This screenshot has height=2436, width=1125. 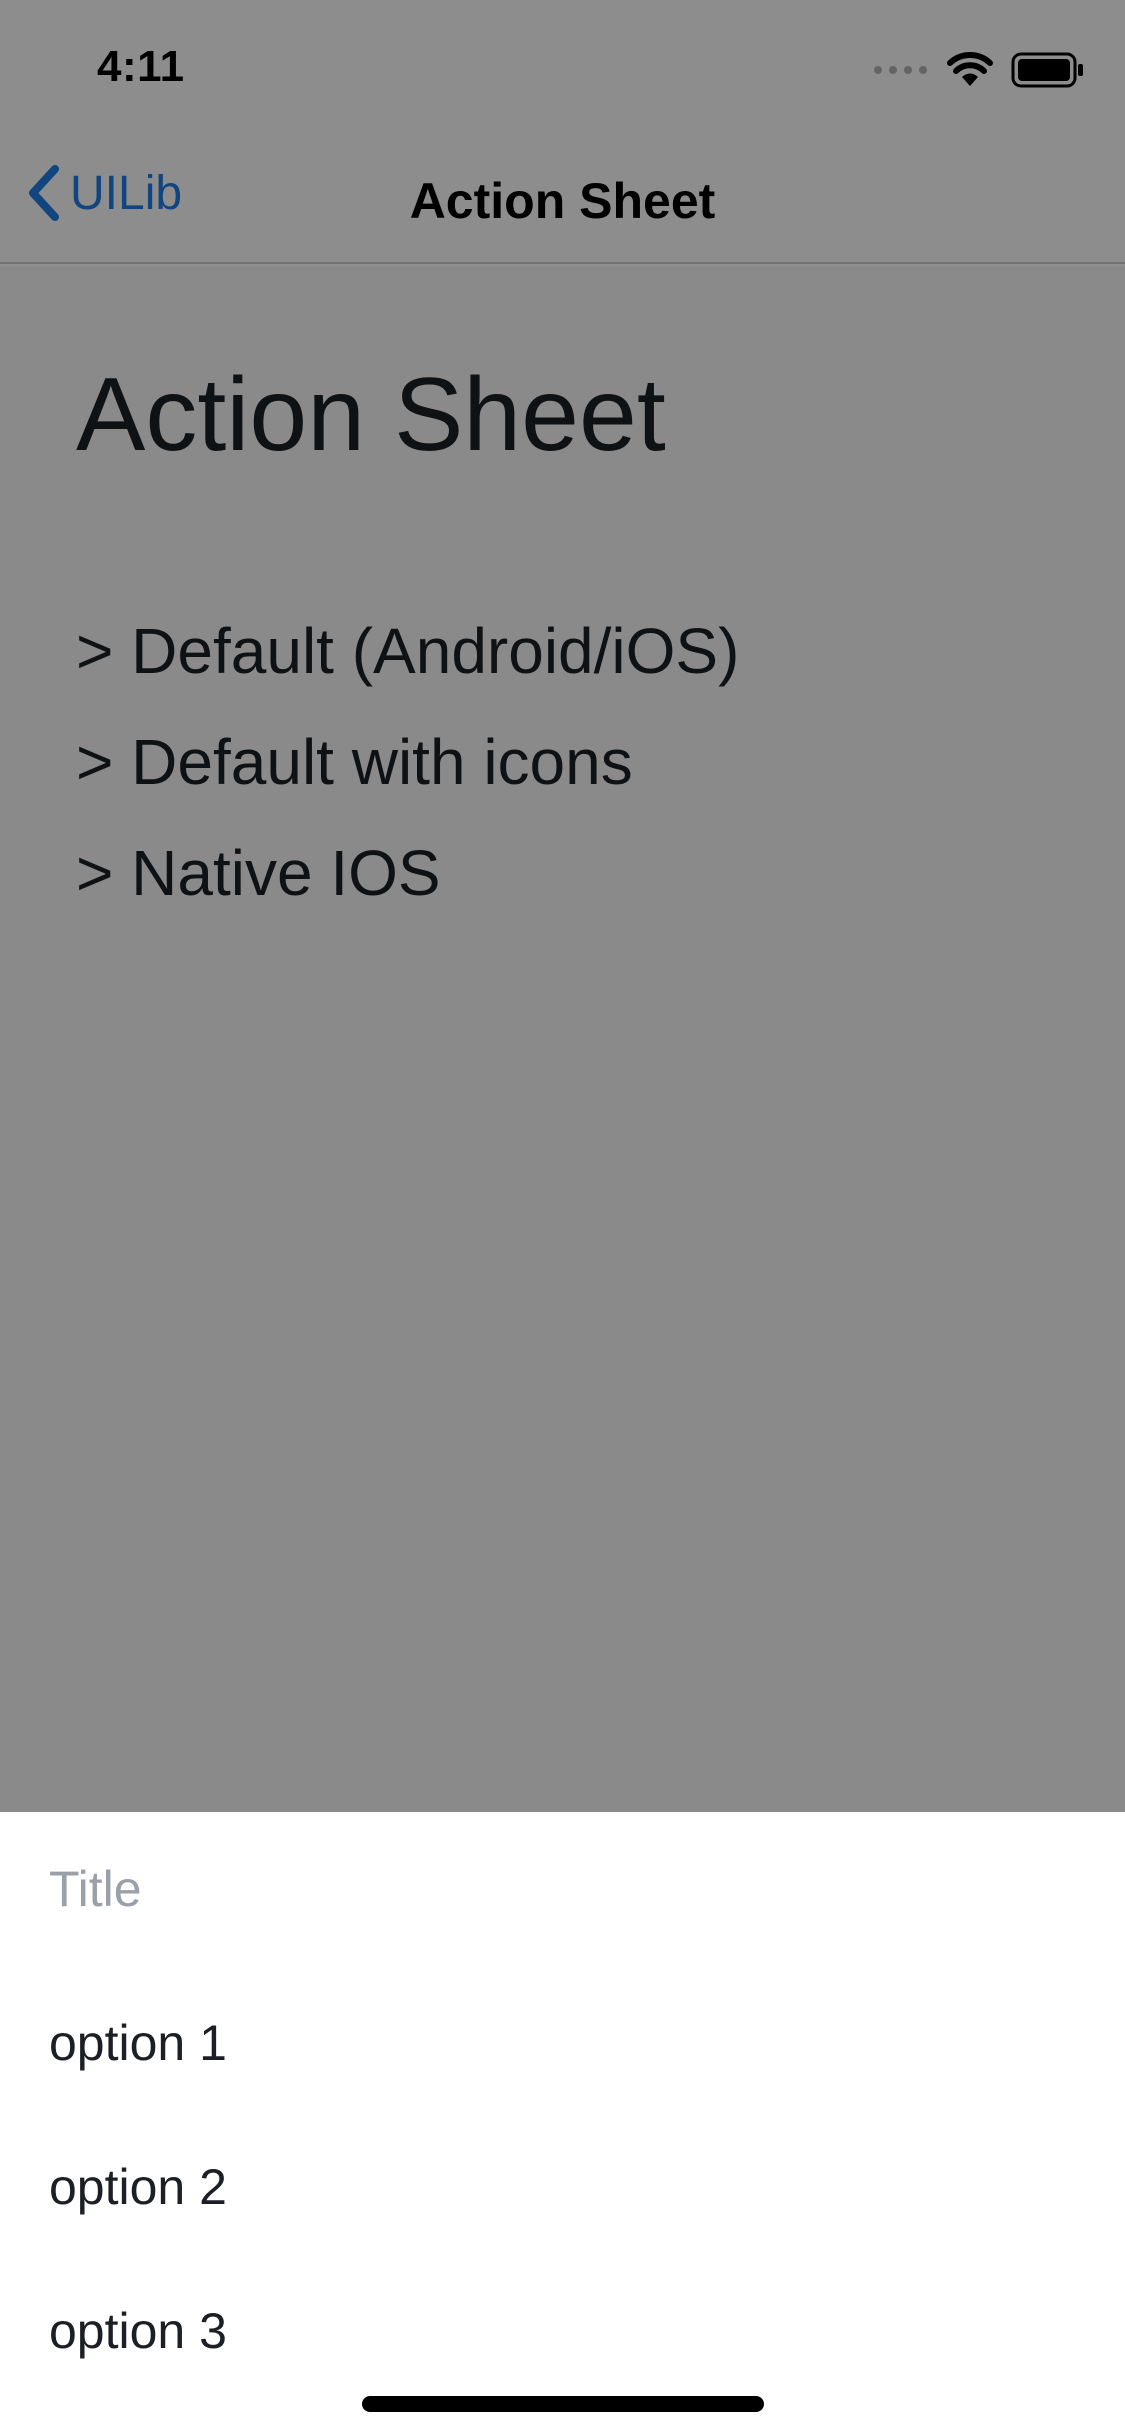 I want to click on action-sheet-title: Title, so click(x=95, y=1889).